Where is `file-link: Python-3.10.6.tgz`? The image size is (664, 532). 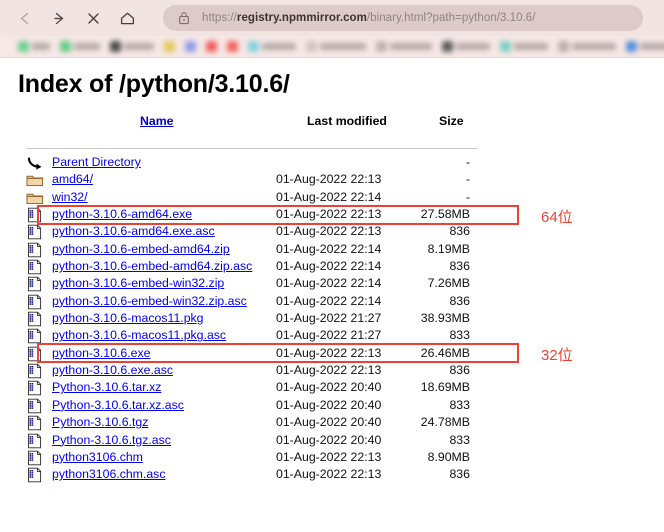
file-link: Python-3.10.6.tgz is located at coordinates (100, 422).